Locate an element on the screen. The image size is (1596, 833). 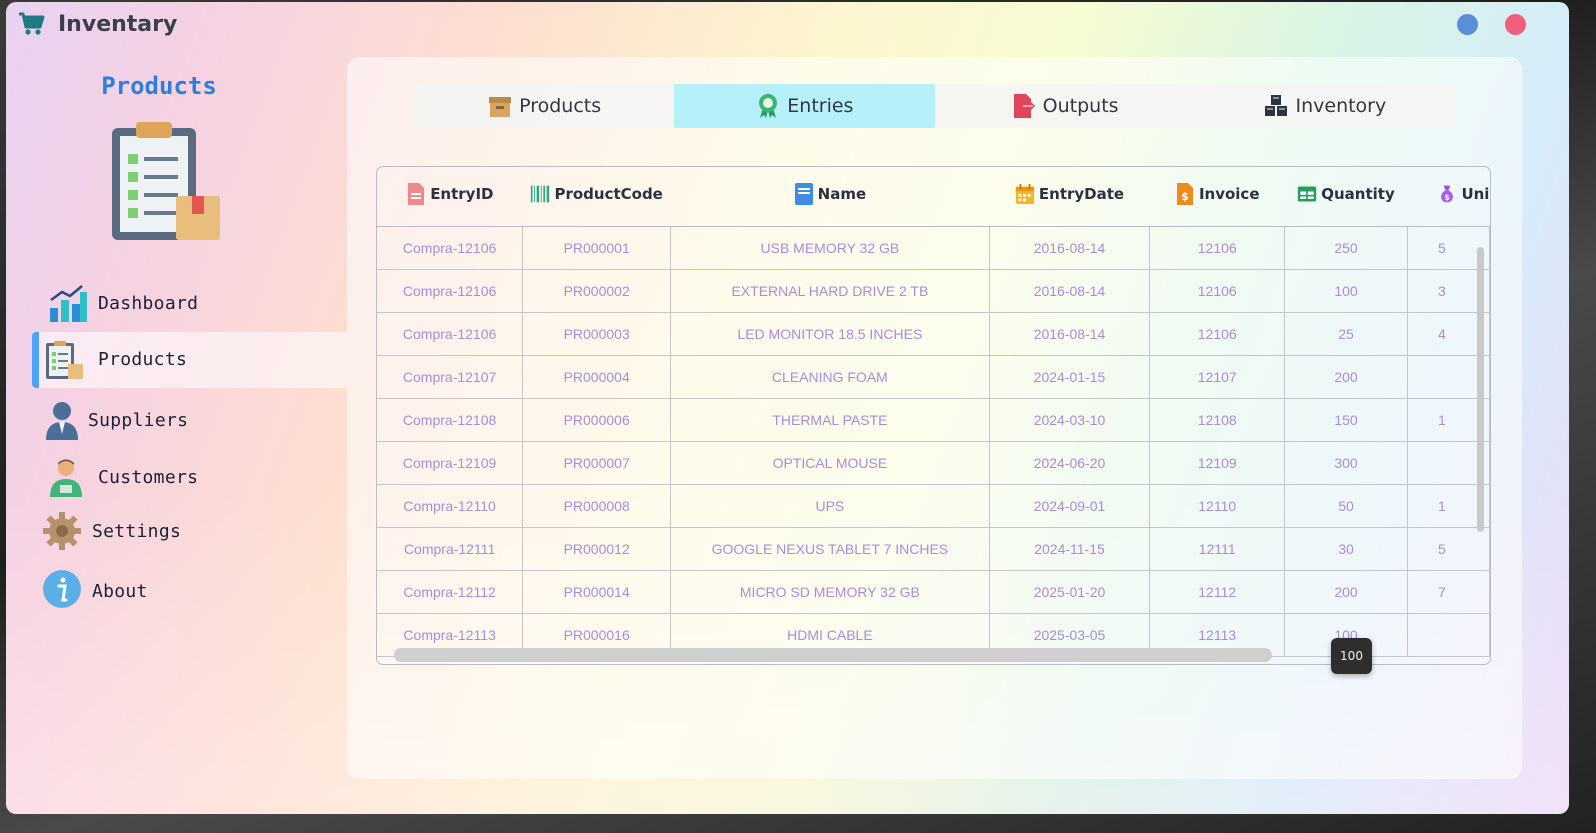
table-cell: PR000004 is located at coordinates (597, 377).